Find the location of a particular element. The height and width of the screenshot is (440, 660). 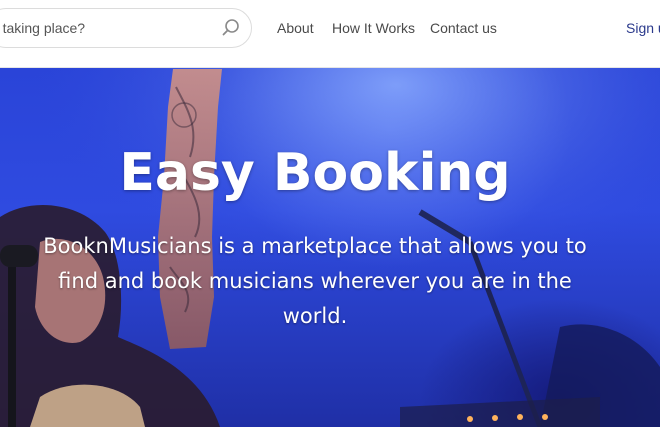

location-search-input is located at coordinates (103, 28).